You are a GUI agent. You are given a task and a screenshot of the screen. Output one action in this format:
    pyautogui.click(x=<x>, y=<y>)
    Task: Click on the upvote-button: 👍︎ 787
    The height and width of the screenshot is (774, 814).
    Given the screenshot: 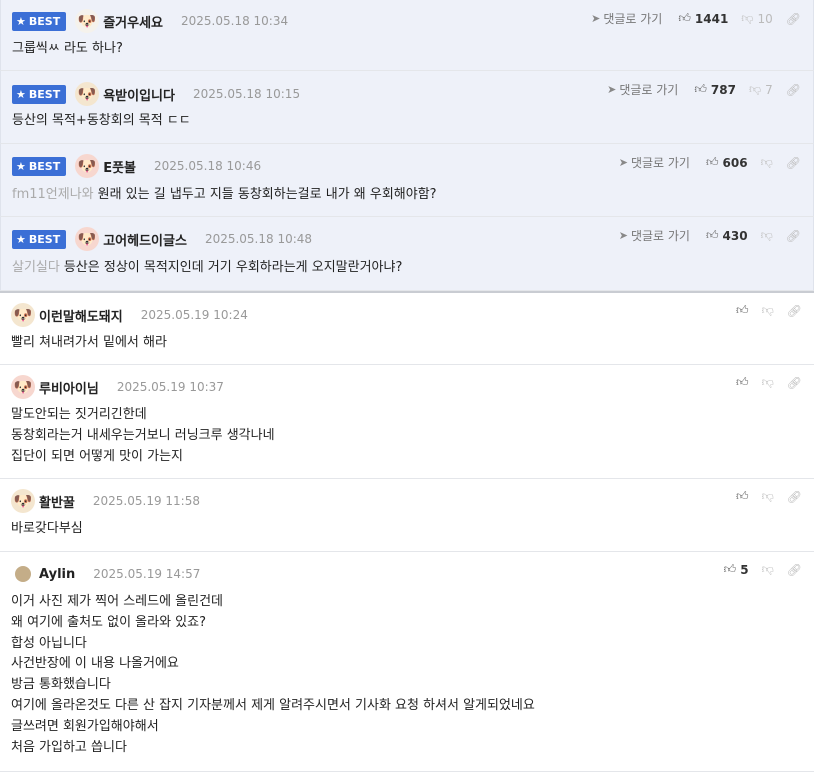 What is the action you would take?
    pyautogui.click(x=715, y=89)
    